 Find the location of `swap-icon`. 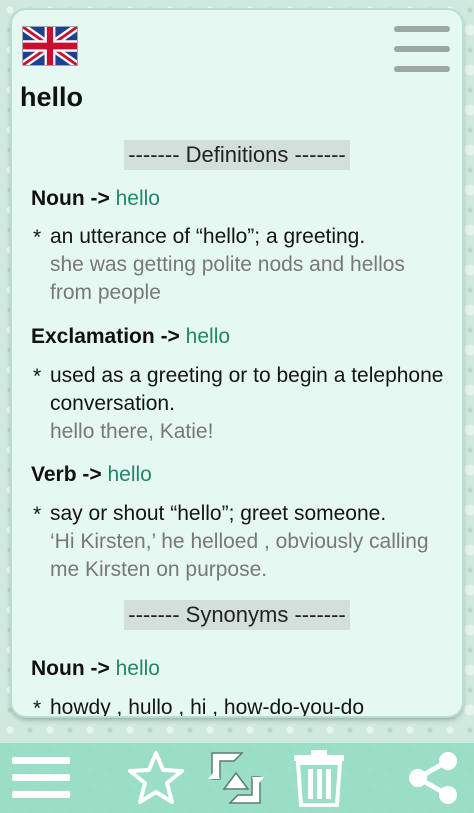

swap-icon is located at coordinates (236, 778).